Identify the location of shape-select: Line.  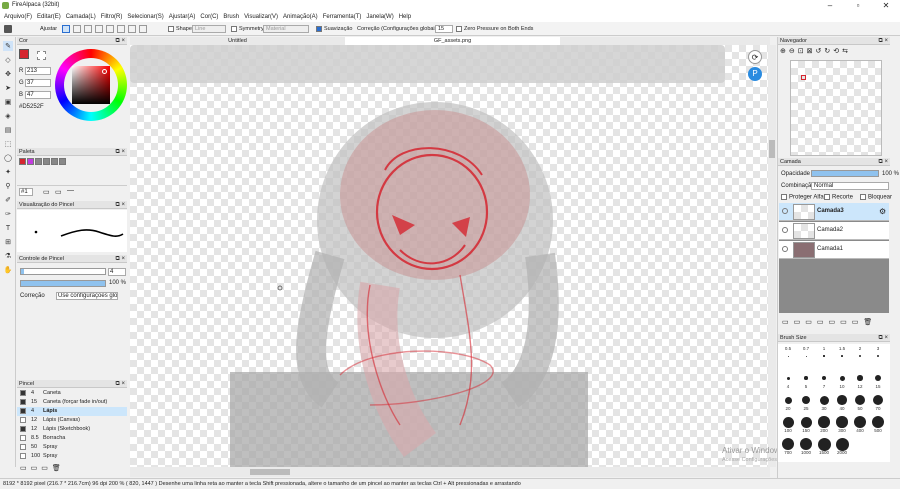
(209, 29).